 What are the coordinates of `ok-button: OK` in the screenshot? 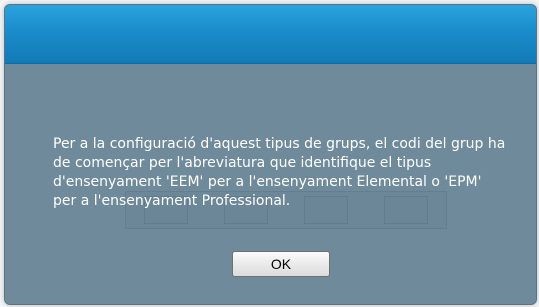 It's located at (281, 264).